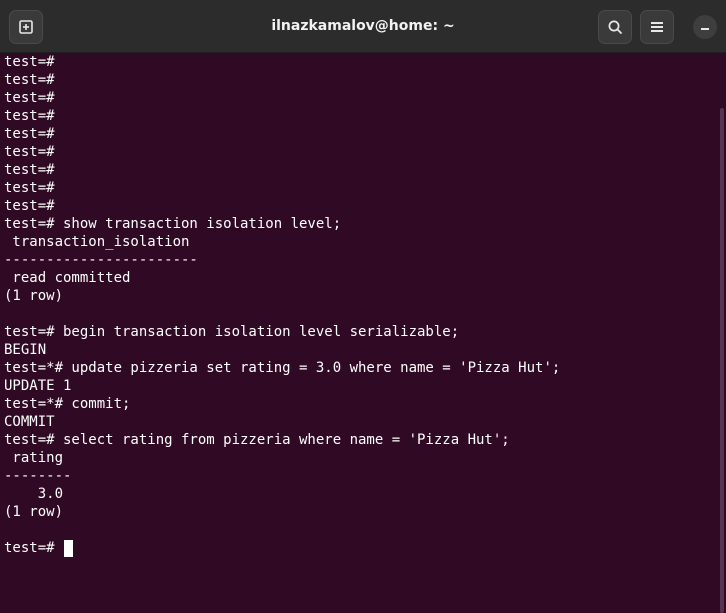  What do you see at coordinates (173, 224) in the screenshot?
I see `terminal-line: test=# show transaction isolation level;` at bounding box center [173, 224].